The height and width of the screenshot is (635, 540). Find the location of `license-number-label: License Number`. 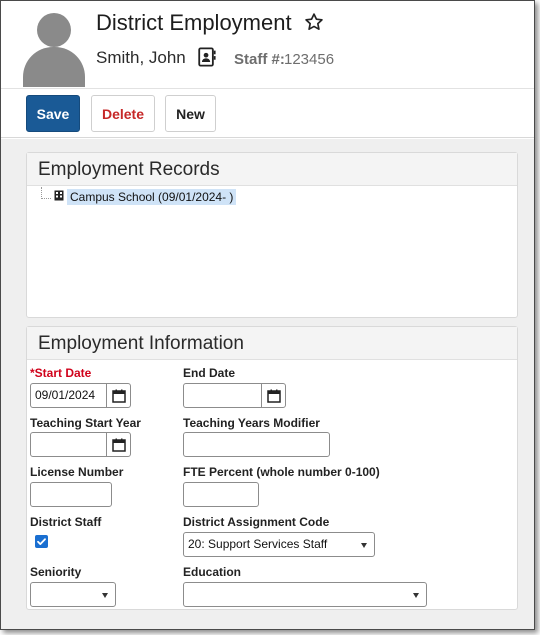

license-number-label: License Number is located at coordinates (77, 472).